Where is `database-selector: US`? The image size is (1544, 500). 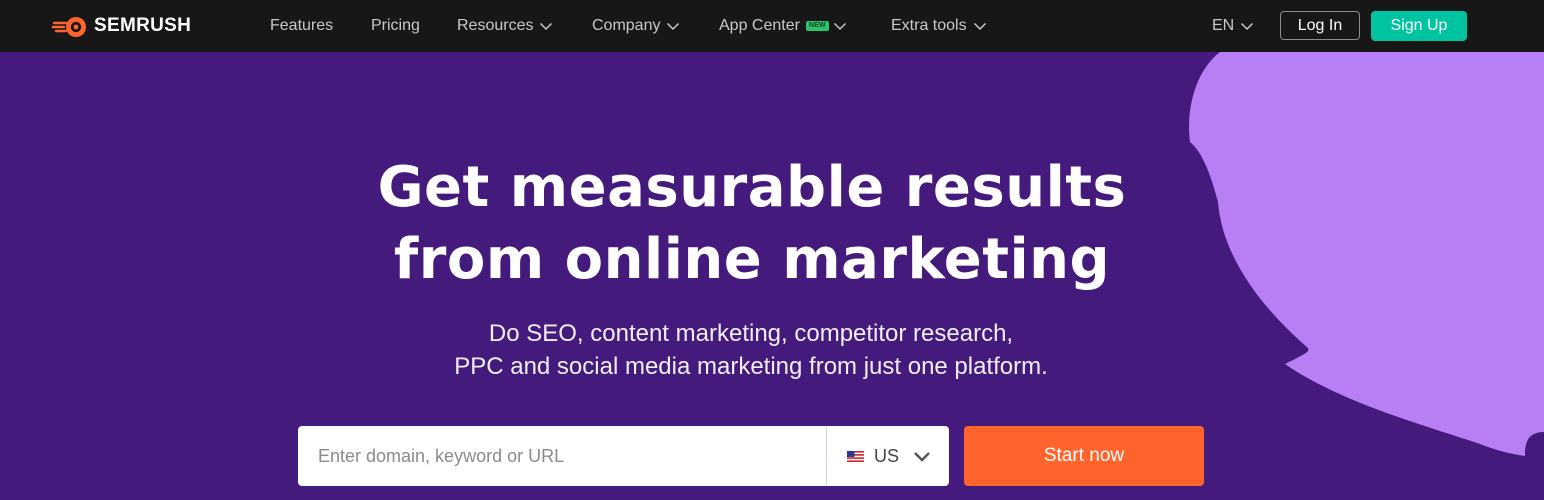 database-selector: US is located at coordinates (887, 456).